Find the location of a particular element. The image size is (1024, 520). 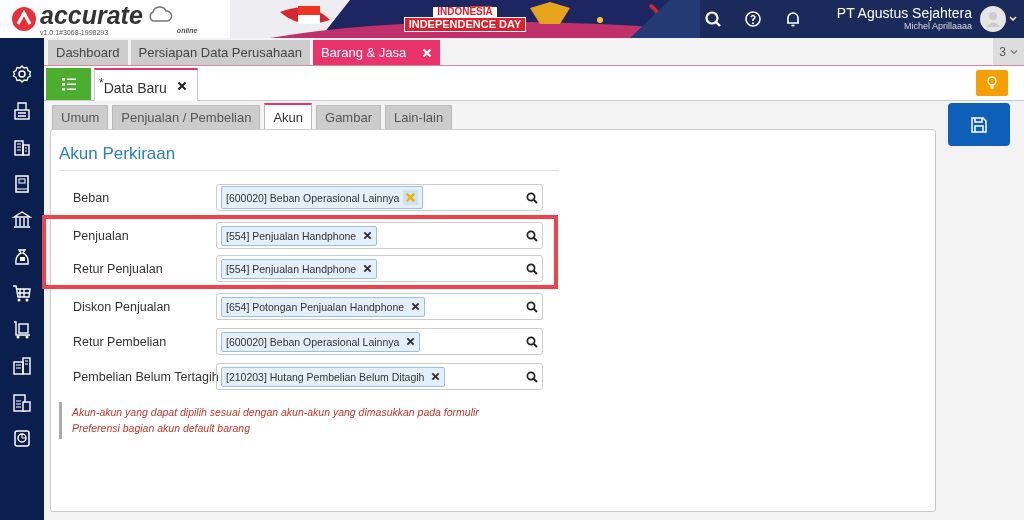

user-name: Michel Aprillaaaa is located at coordinates (937, 26).